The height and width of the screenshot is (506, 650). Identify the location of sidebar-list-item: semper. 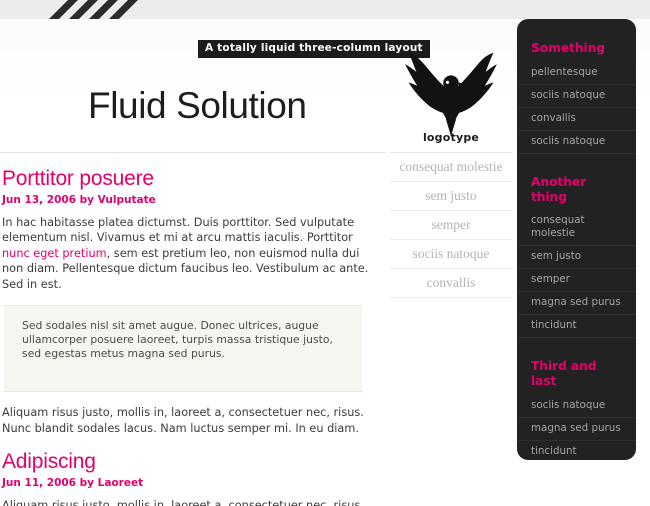
(576, 281).